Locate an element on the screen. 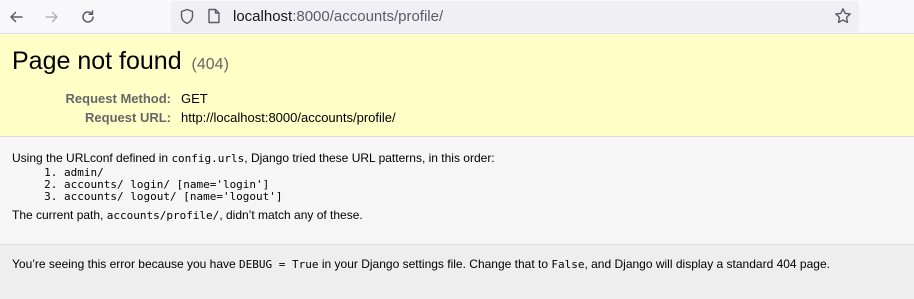  request-method-label: Request Method: is located at coordinates (118, 98).